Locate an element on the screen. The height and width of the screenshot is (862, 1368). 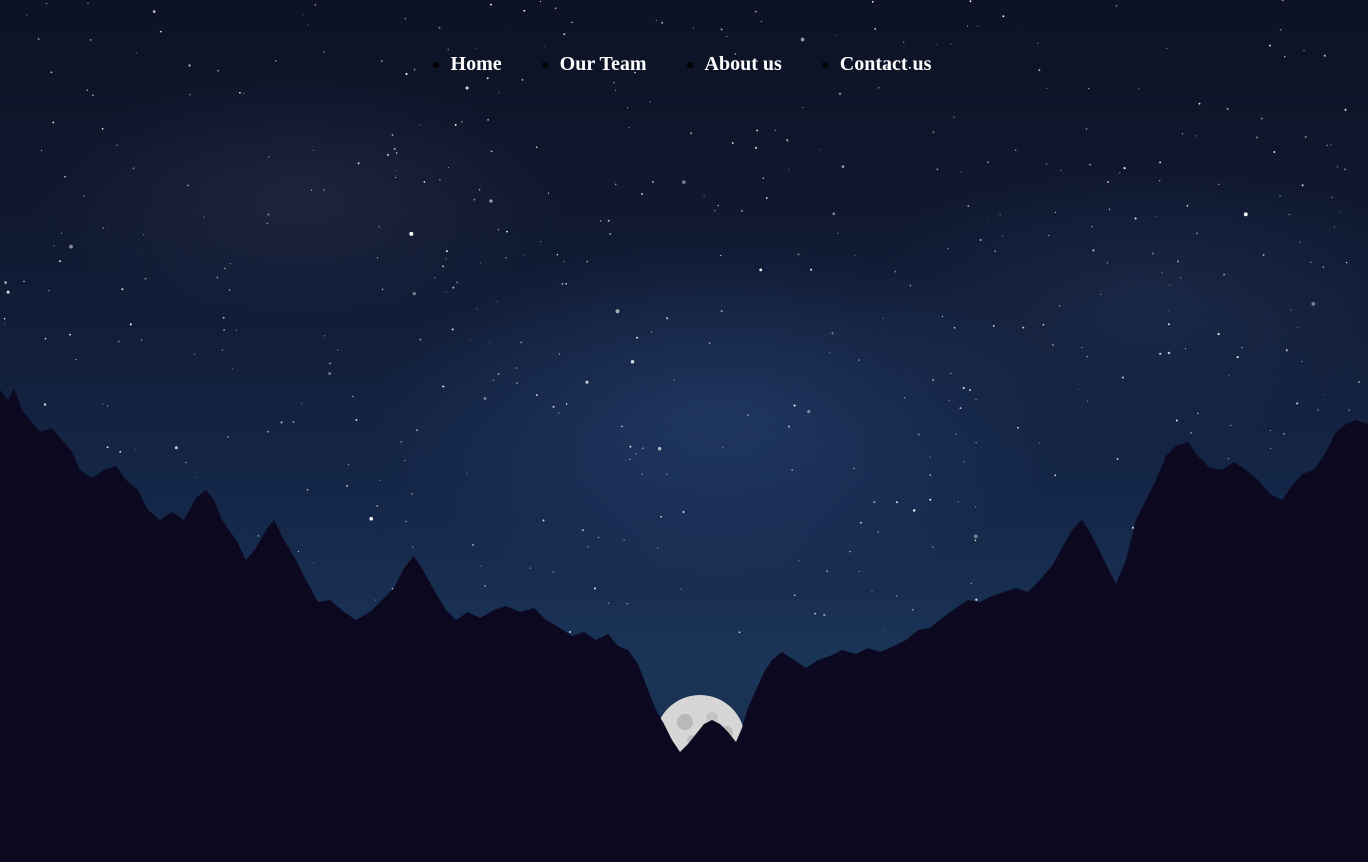
nav-item-about-us: About us is located at coordinates (743, 64).